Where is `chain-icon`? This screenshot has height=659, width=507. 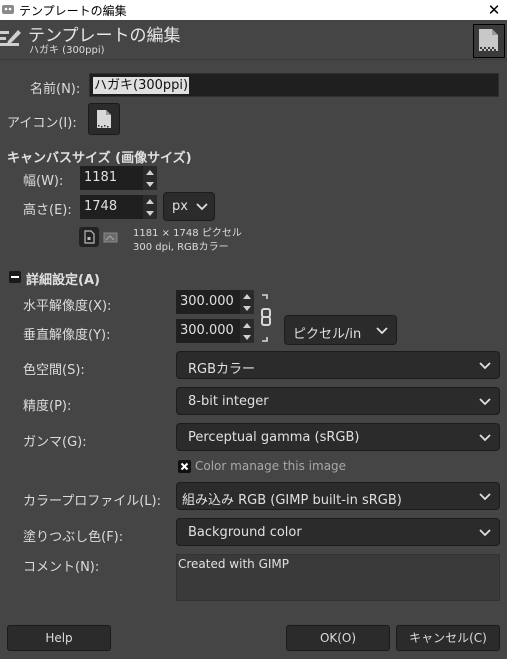
chain-icon is located at coordinates (266, 318).